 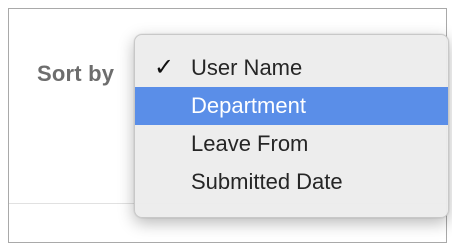 I want to click on sort-option-label: User Name, so click(x=247, y=67).